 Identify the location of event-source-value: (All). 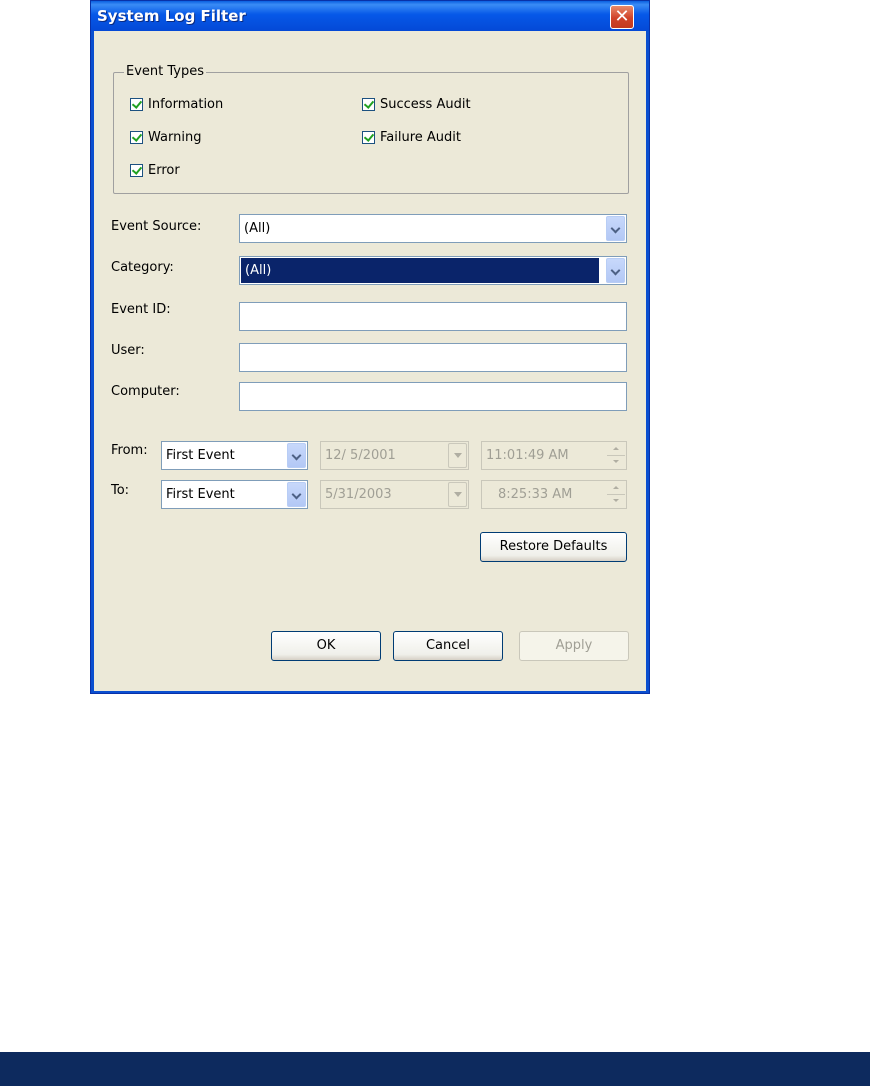
(257, 228).